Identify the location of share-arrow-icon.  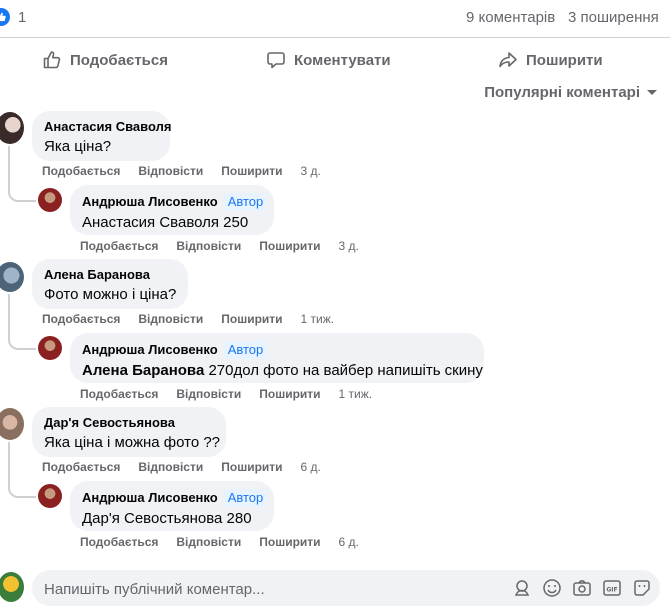
(508, 60).